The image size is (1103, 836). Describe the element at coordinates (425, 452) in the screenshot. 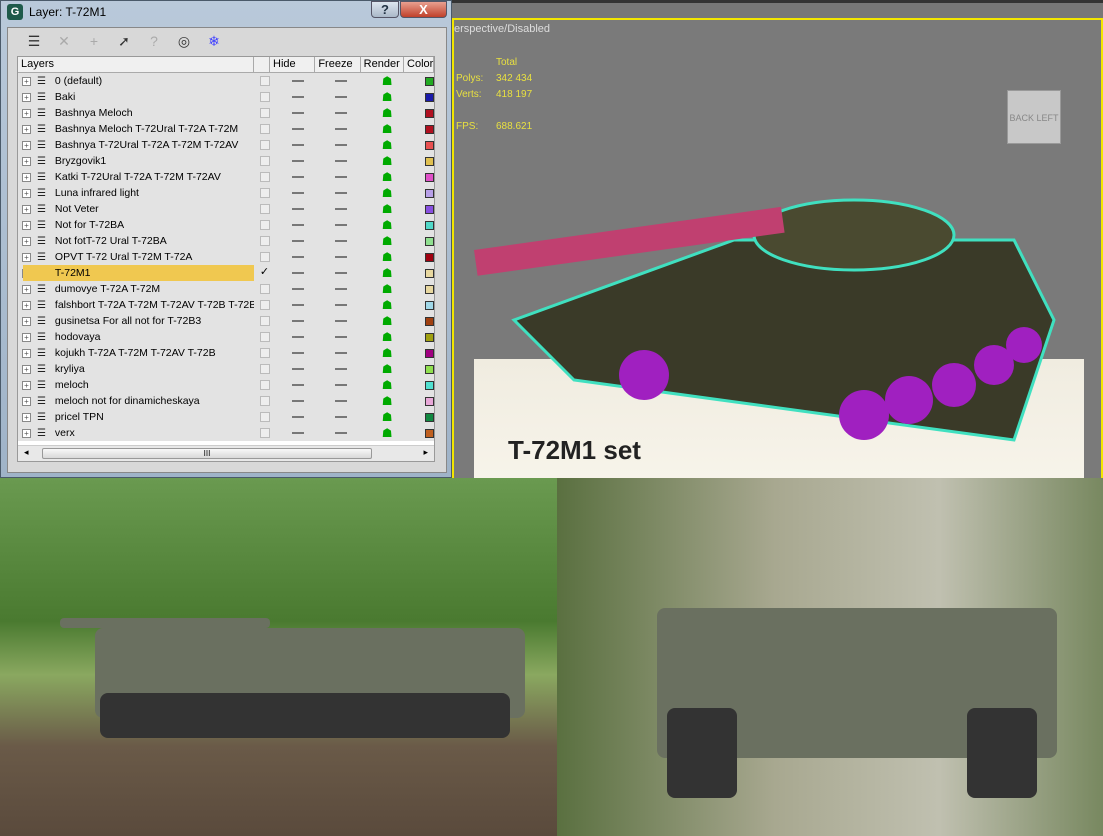

I see `scroll-right-icon: ▸` at that location.